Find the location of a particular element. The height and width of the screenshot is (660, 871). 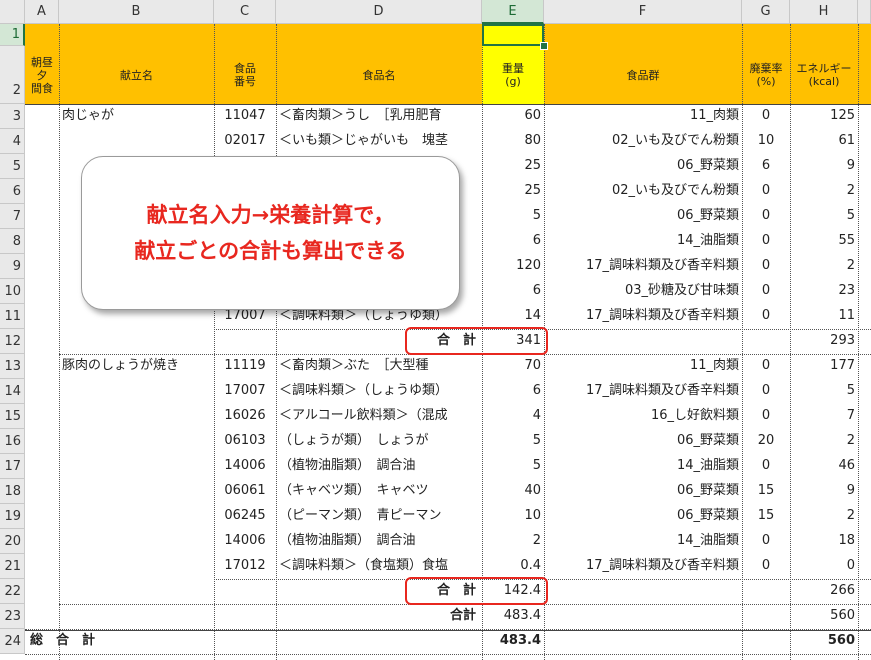

header-col_b: 献立名 is located at coordinates (136, 75).